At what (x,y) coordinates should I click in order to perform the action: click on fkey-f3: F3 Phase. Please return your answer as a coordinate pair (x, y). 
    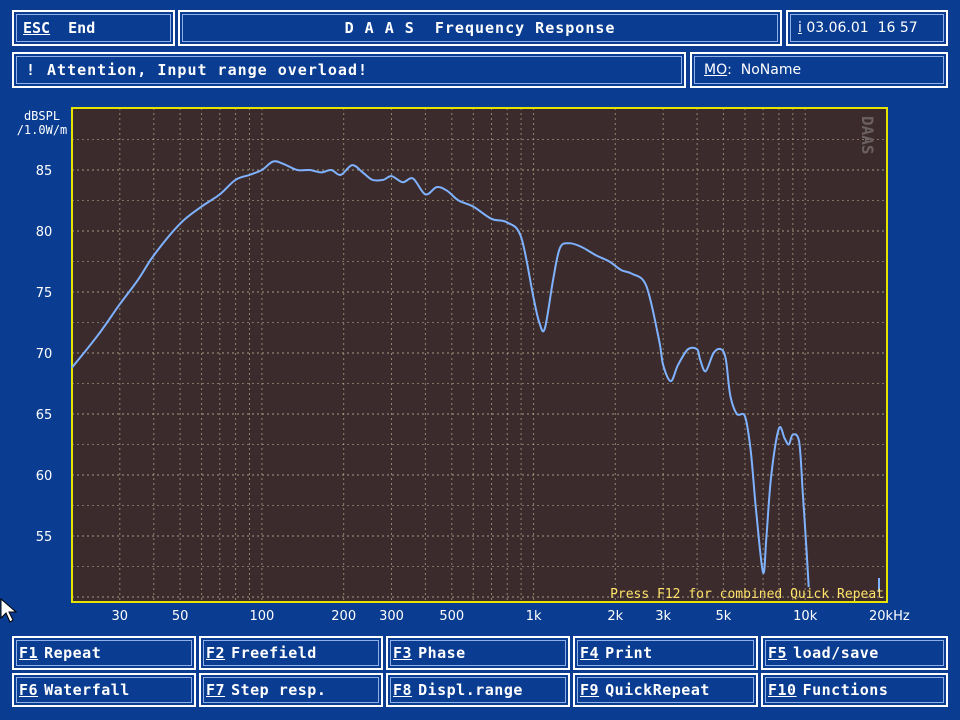
    Looking at the image, I should click on (478, 653).